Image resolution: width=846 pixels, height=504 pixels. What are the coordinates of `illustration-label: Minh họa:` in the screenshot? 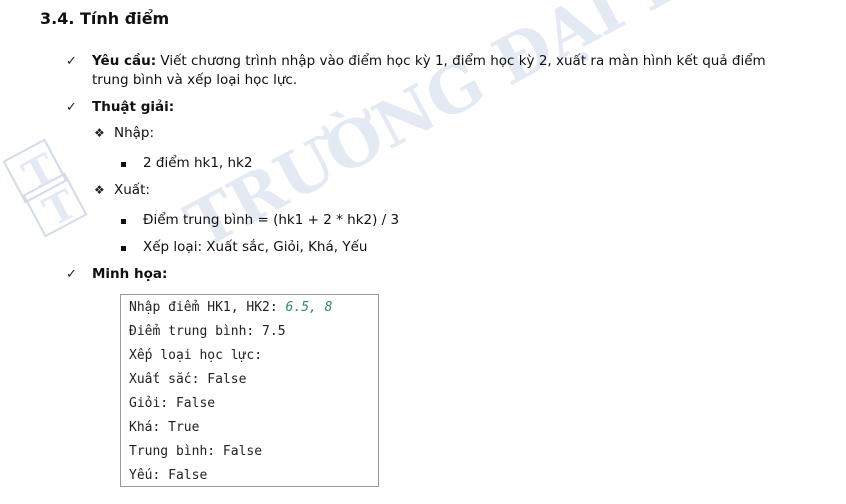 It's located at (129, 274).